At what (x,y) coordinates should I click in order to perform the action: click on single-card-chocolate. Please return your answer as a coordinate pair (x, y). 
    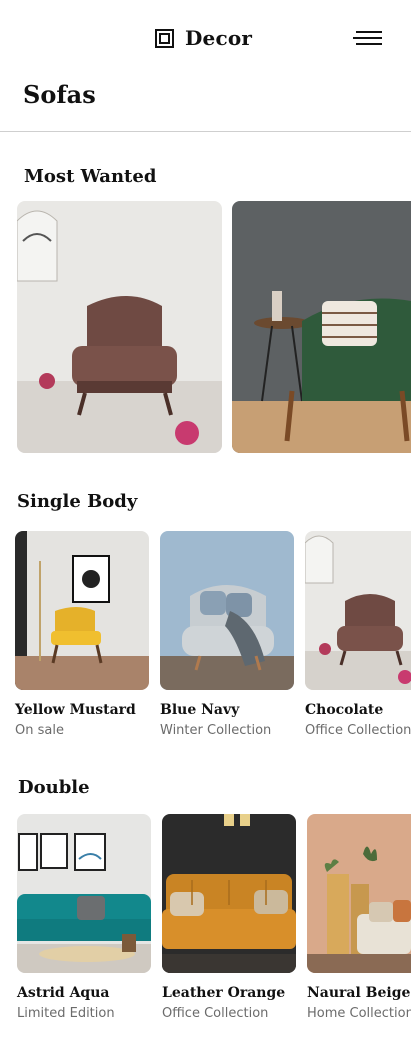
    Looking at the image, I should click on (358, 610).